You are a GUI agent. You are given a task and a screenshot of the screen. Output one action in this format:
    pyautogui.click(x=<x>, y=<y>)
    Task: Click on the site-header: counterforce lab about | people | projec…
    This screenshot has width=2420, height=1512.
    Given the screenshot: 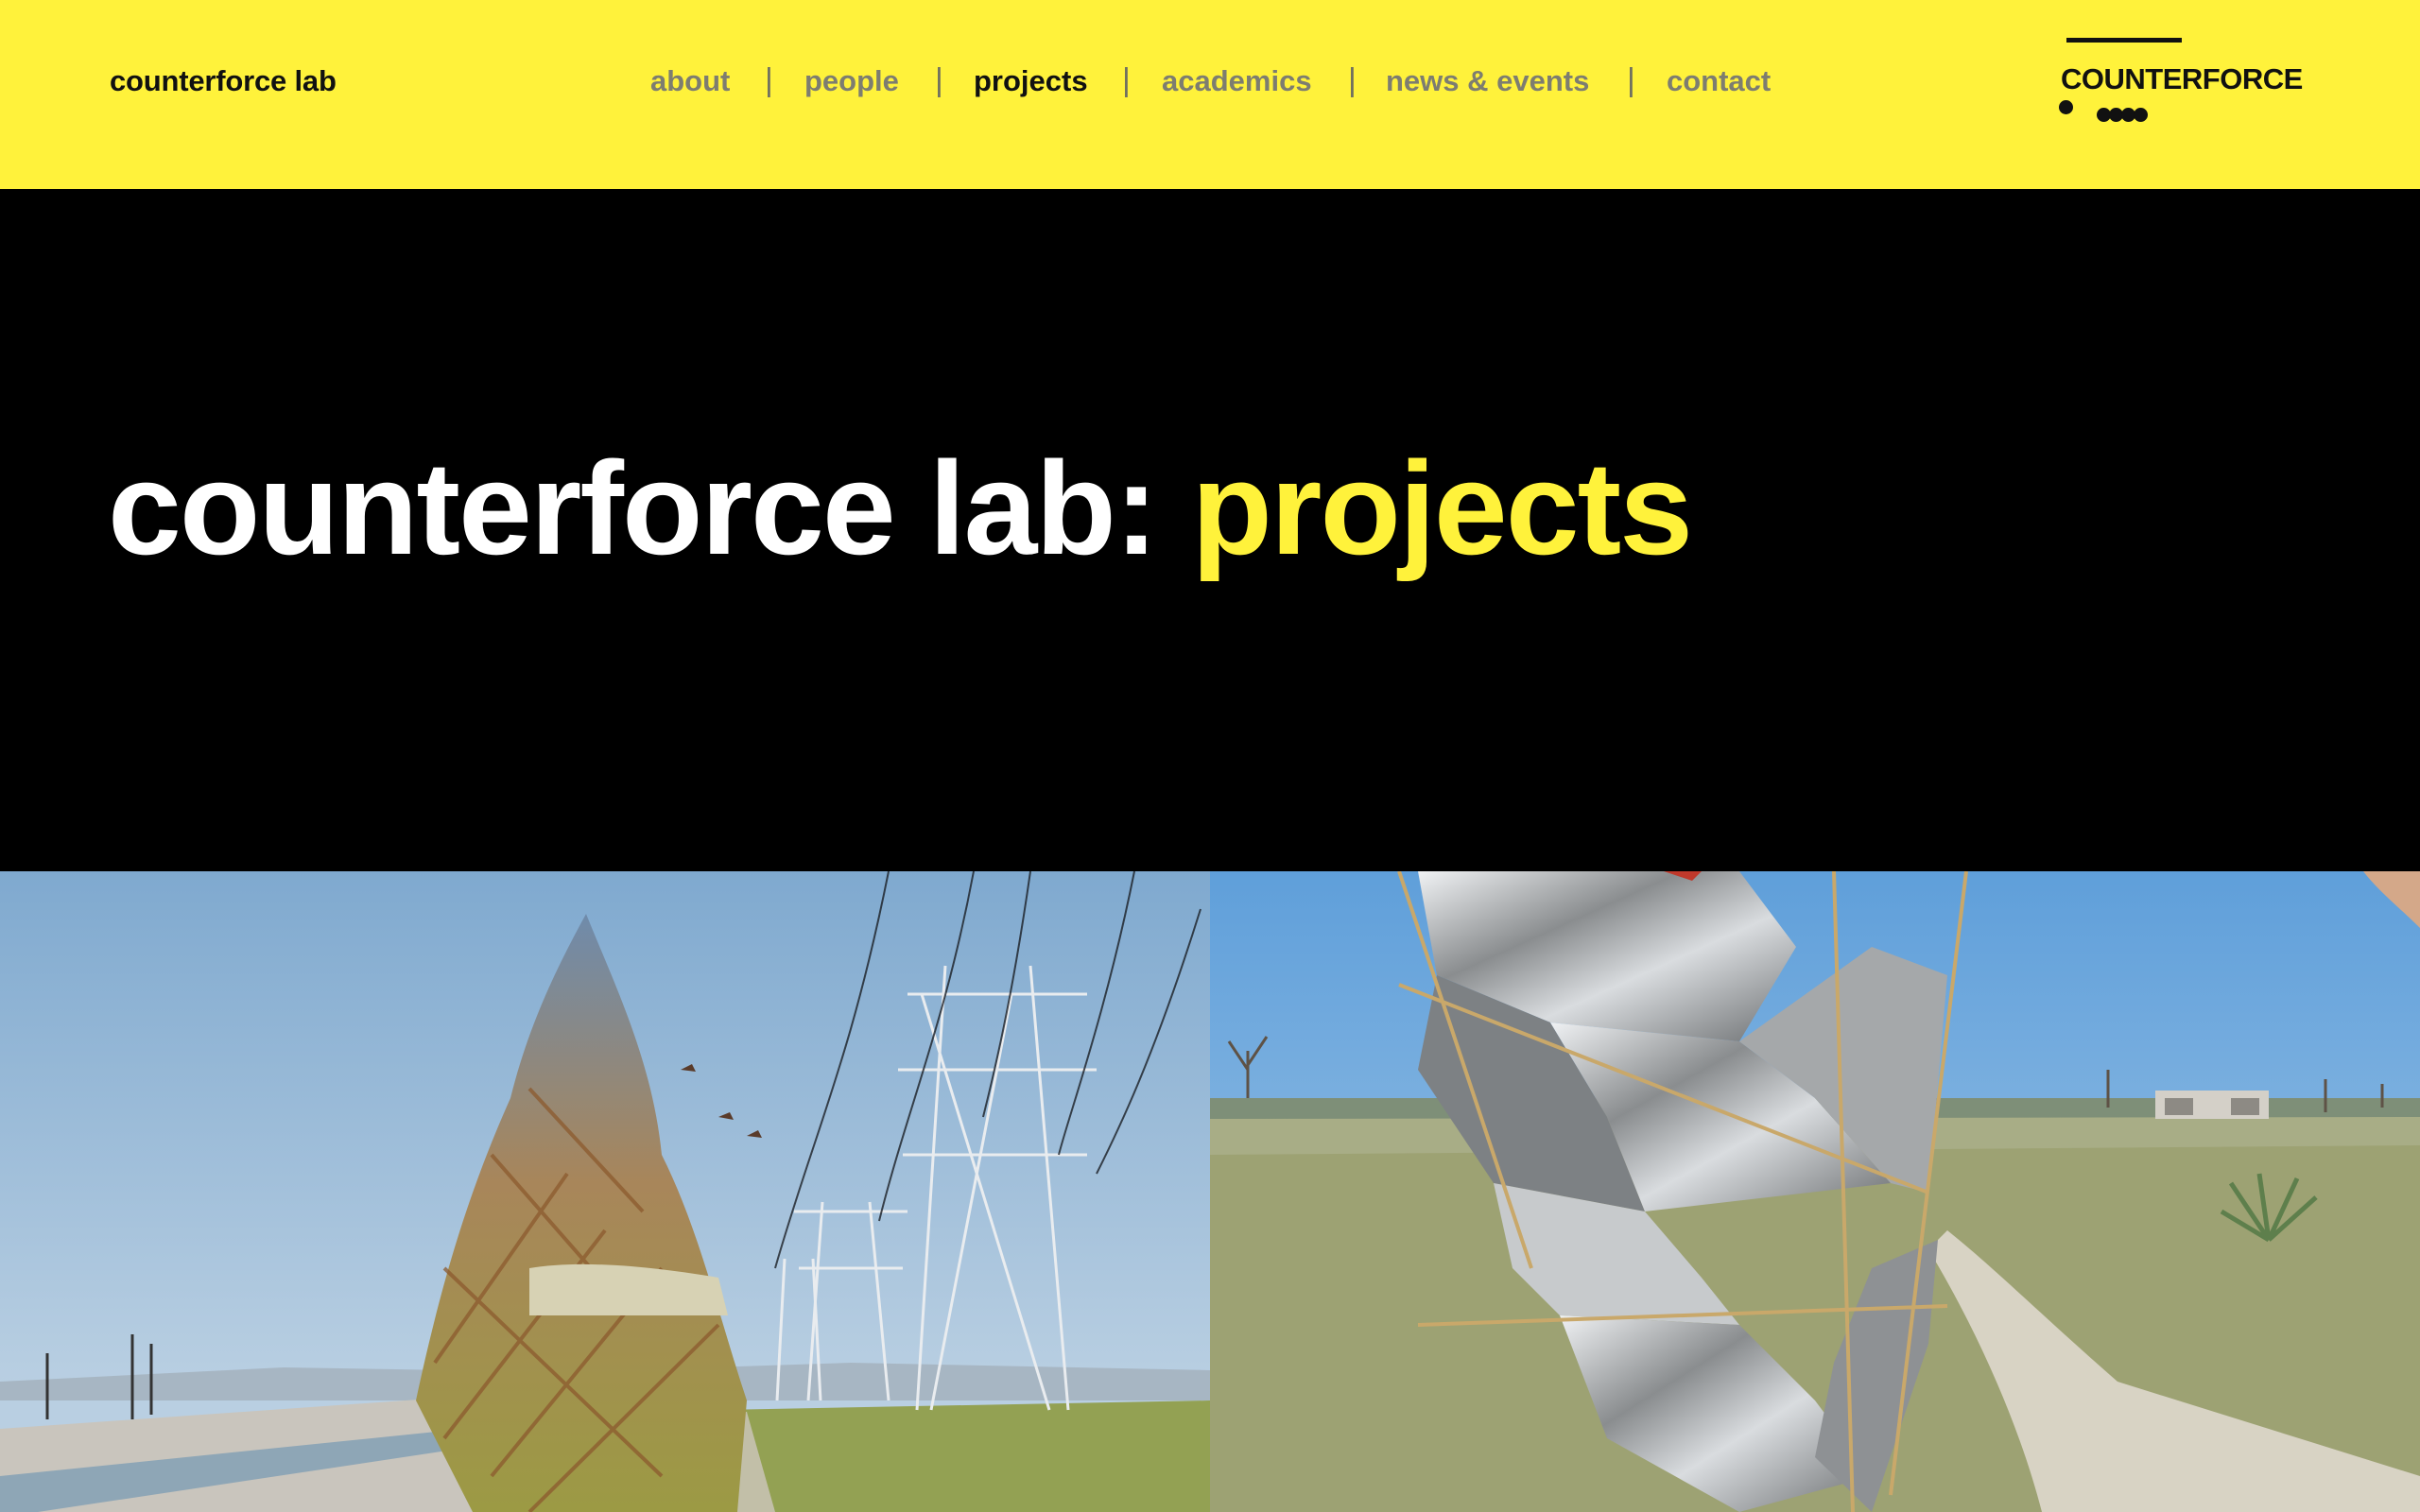 What is the action you would take?
    pyautogui.click(x=1210, y=94)
    